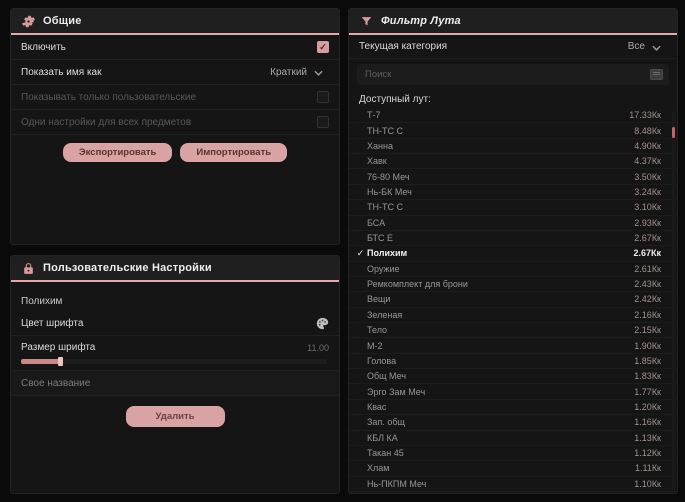 The width and height of the screenshot is (685, 502). I want to click on funnel-icon, so click(366, 21).